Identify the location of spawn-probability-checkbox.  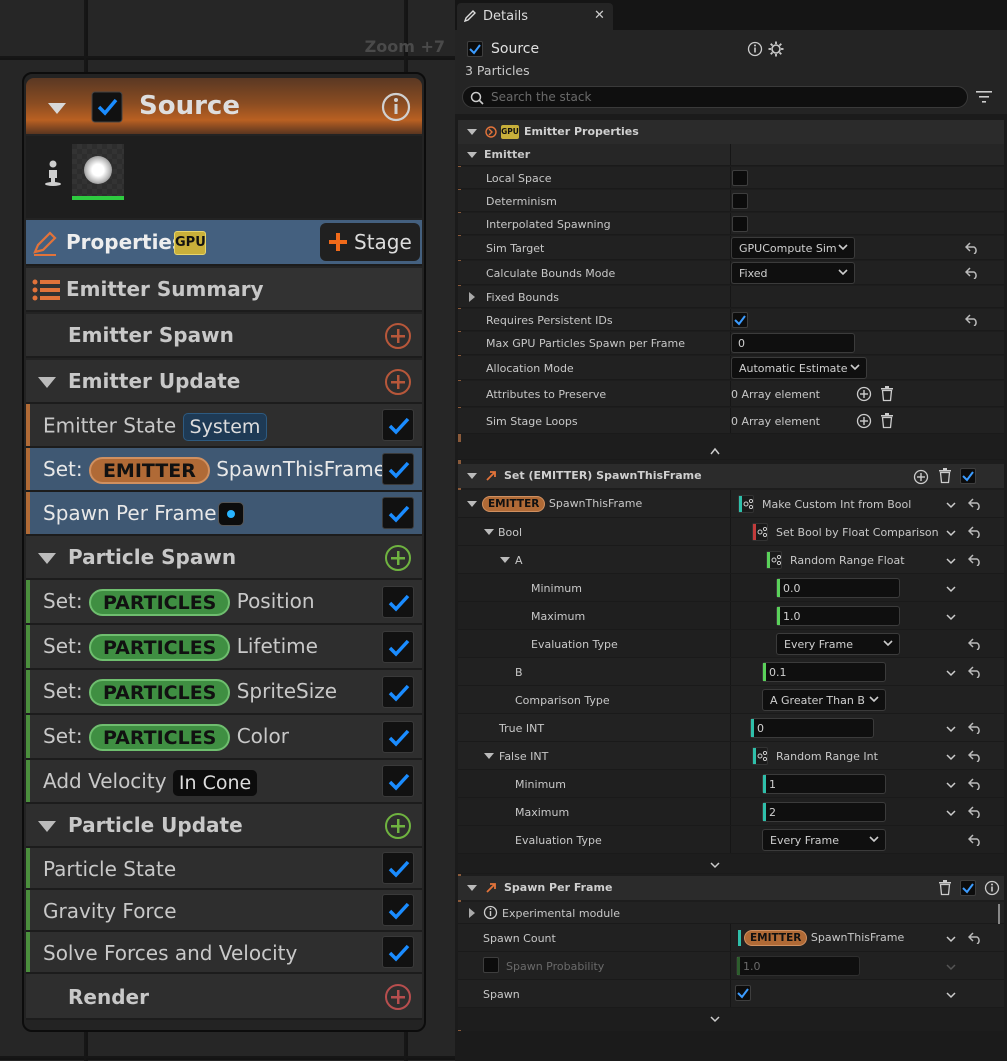
(491, 965).